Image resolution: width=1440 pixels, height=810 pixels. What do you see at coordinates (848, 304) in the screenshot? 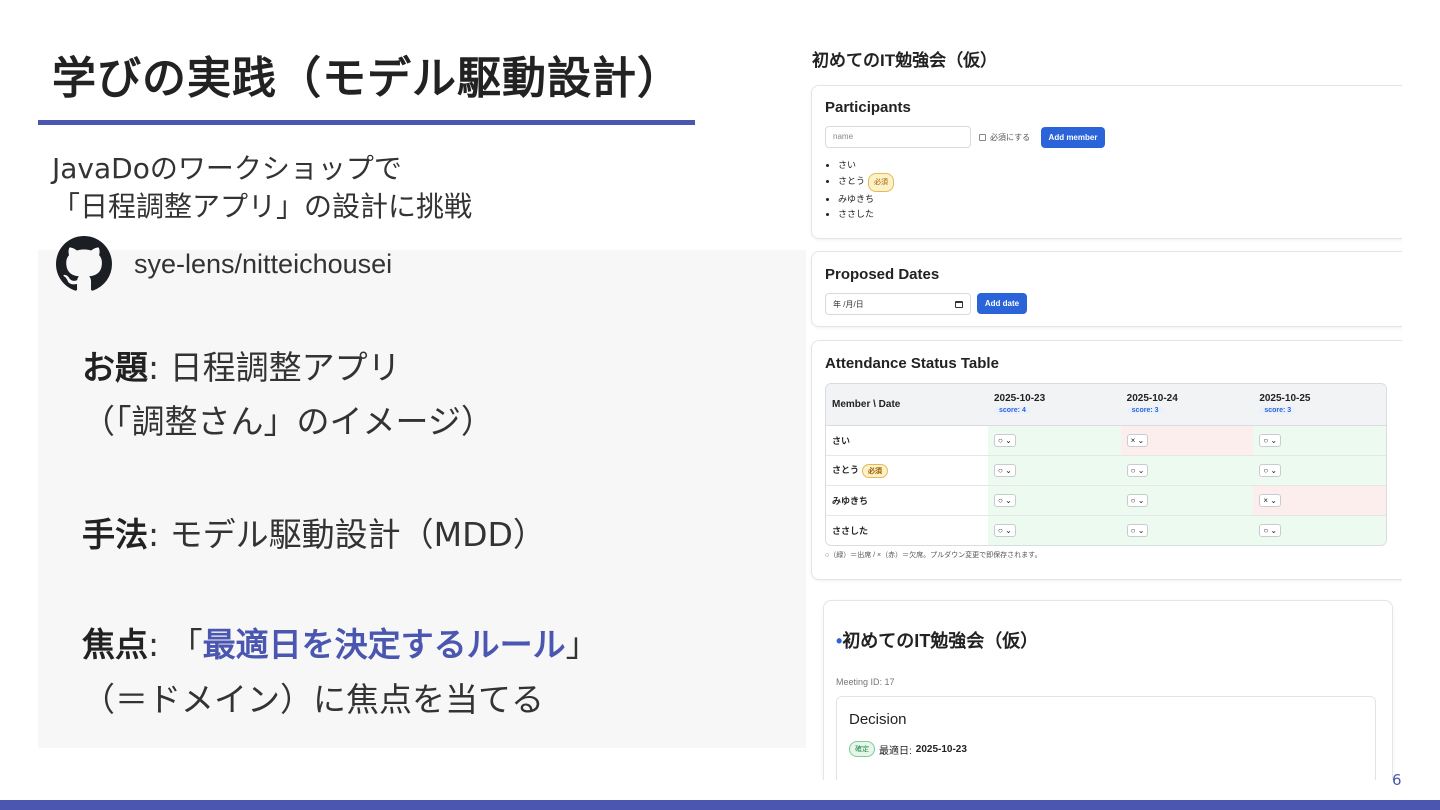
I see `date-placeholder: 年 /月/日` at bounding box center [848, 304].